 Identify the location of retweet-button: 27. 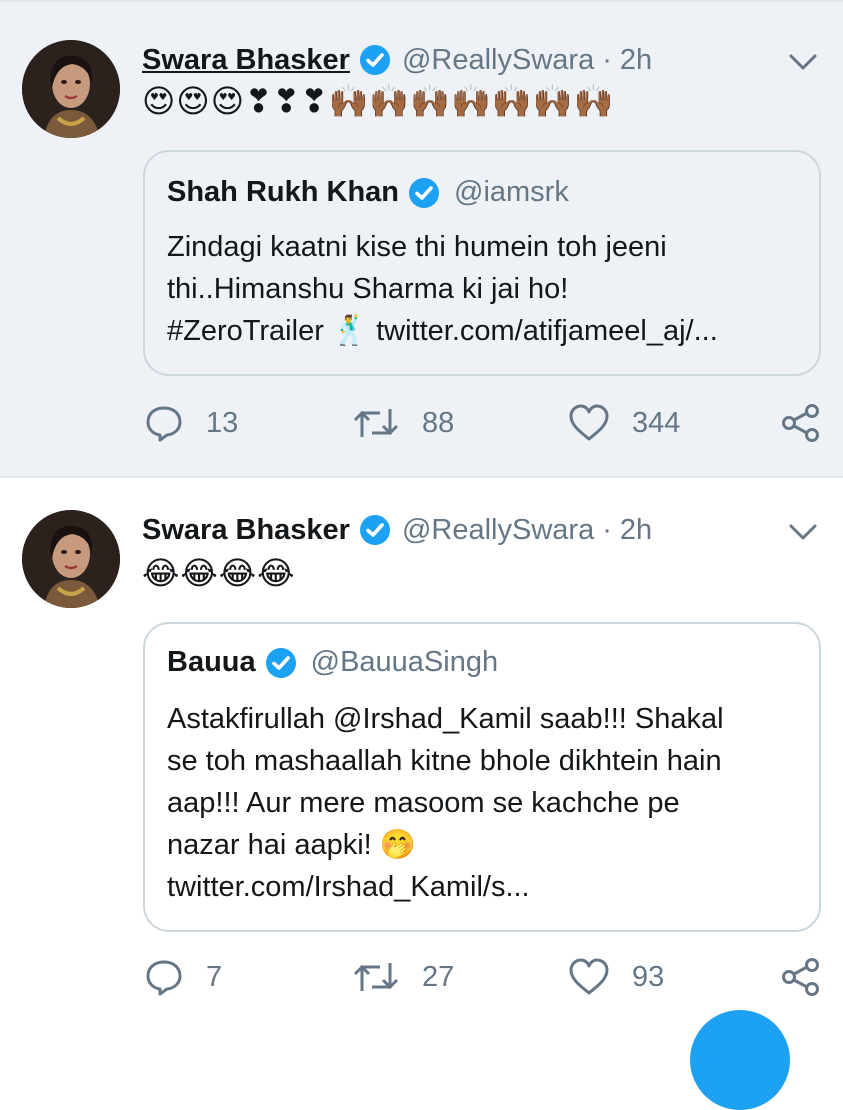
(403, 977).